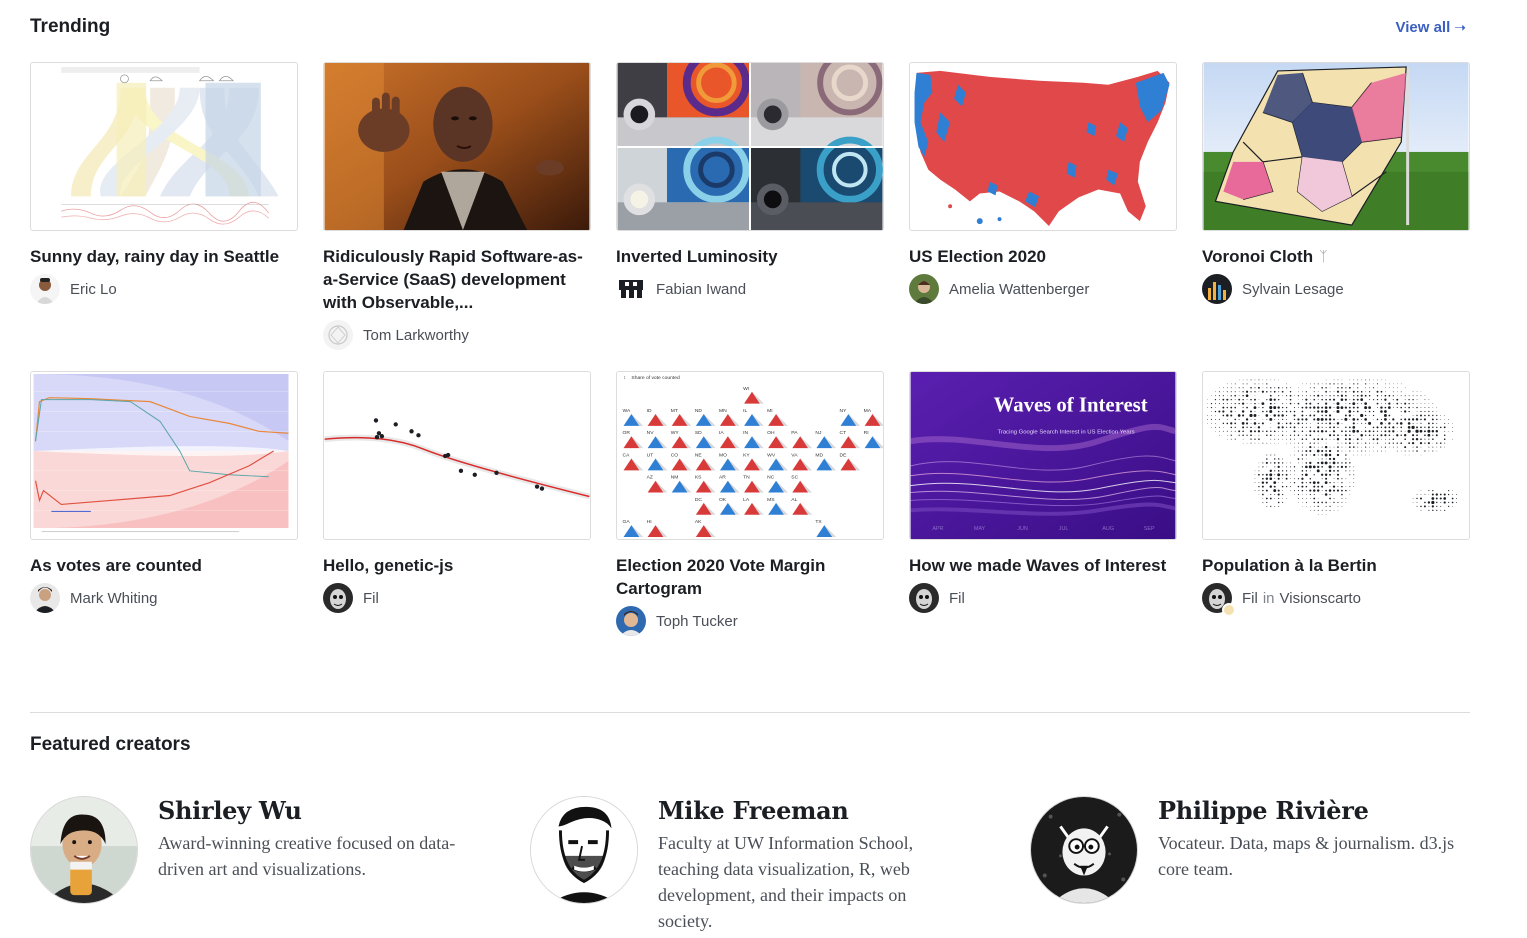 The image size is (1527, 938). I want to click on notebook-title: US Election 2020, so click(1043, 256).